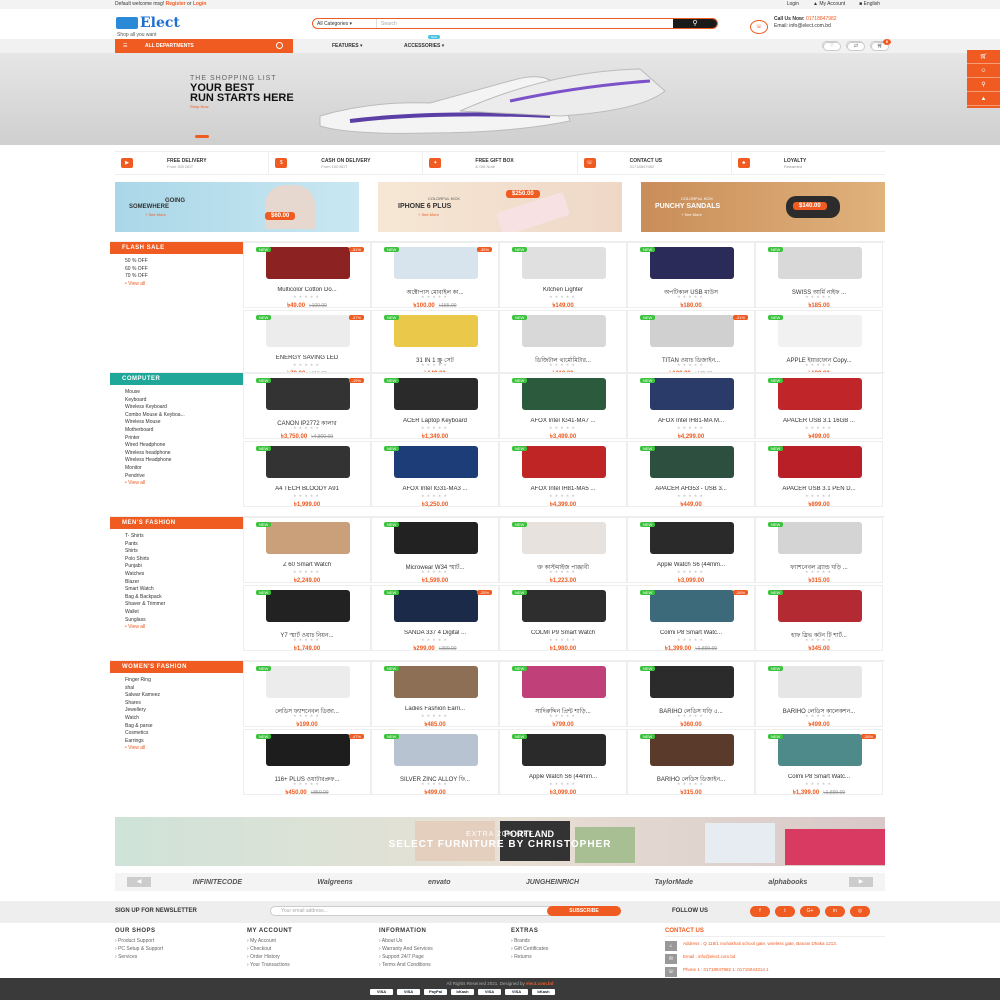 The width and height of the screenshot is (1000, 1000). Describe the element at coordinates (176, 734) in the screenshot. I see `category-link: Cosmetics` at that location.